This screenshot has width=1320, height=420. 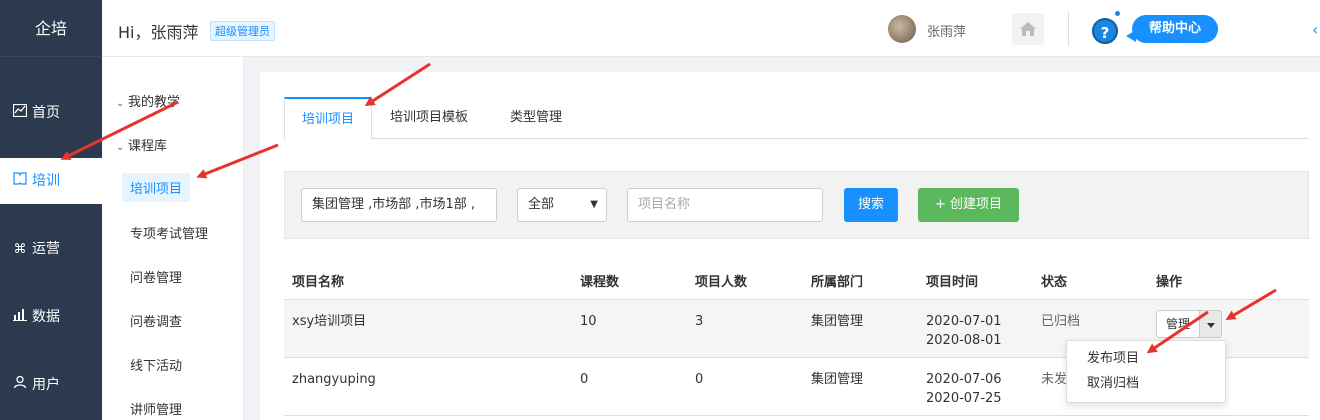 I want to click on column-header: 项目时间, so click(x=975, y=281).